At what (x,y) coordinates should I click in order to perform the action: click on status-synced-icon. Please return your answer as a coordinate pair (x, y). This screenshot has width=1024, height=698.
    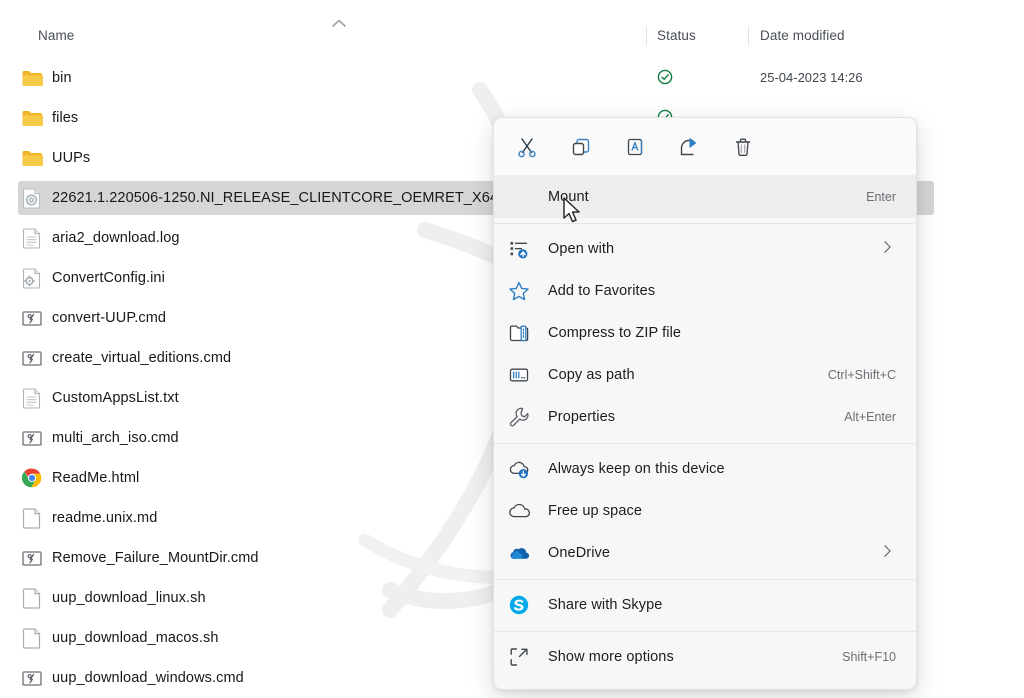
    Looking at the image, I should click on (665, 77).